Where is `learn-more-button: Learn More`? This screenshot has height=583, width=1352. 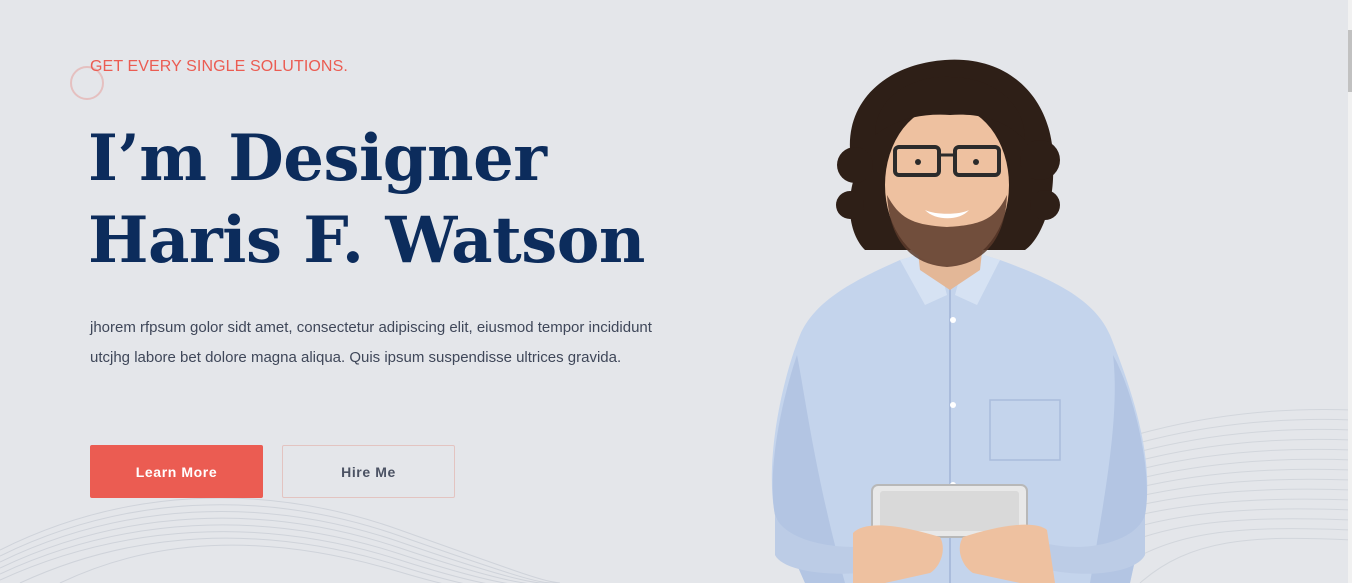 learn-more-button: Learn More is located at coordinates (176, 471).